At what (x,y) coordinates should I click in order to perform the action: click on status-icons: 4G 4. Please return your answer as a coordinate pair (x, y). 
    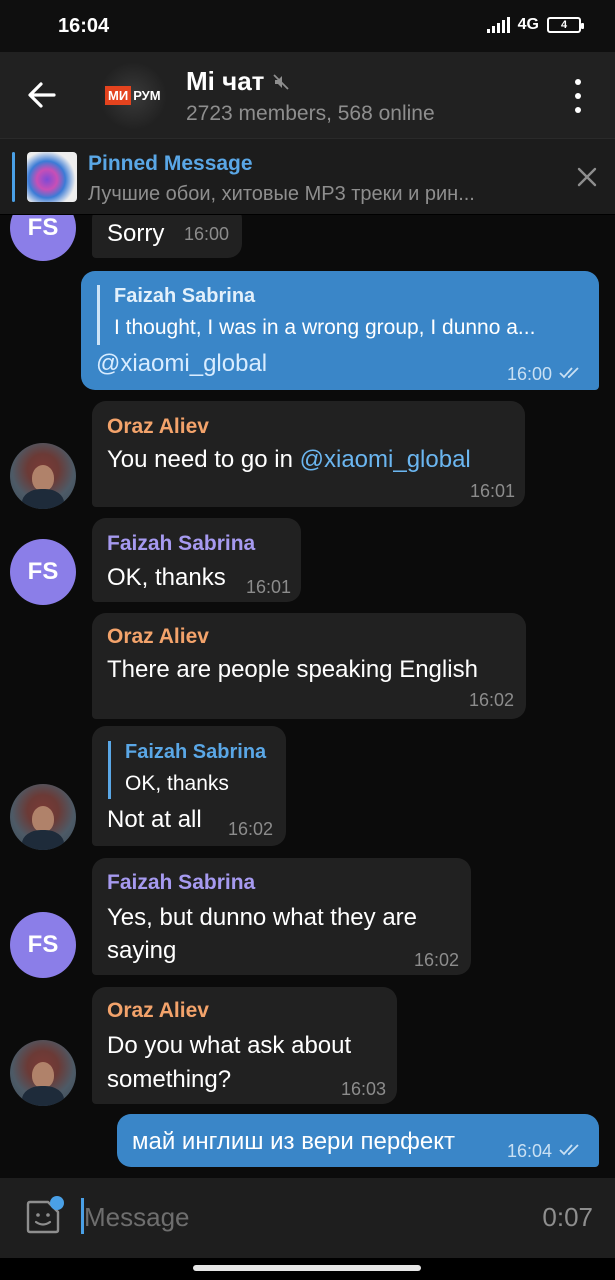
    Looking at the image, I should click on (535, 25).